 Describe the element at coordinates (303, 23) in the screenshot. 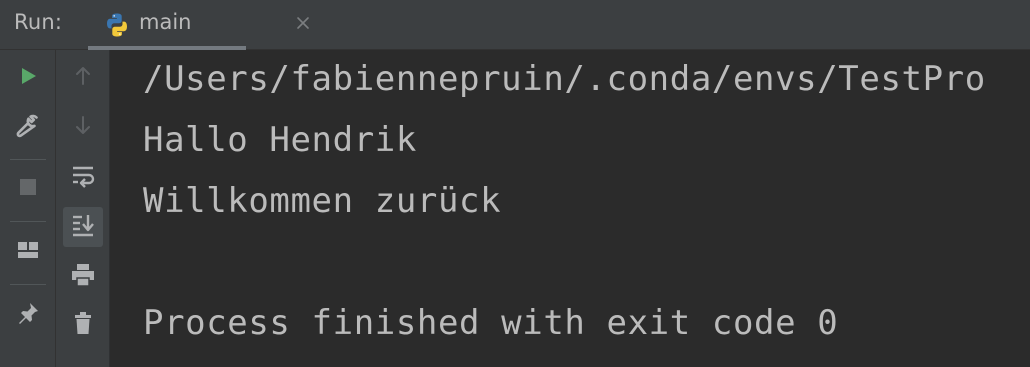

I see `close-icon` at that location.